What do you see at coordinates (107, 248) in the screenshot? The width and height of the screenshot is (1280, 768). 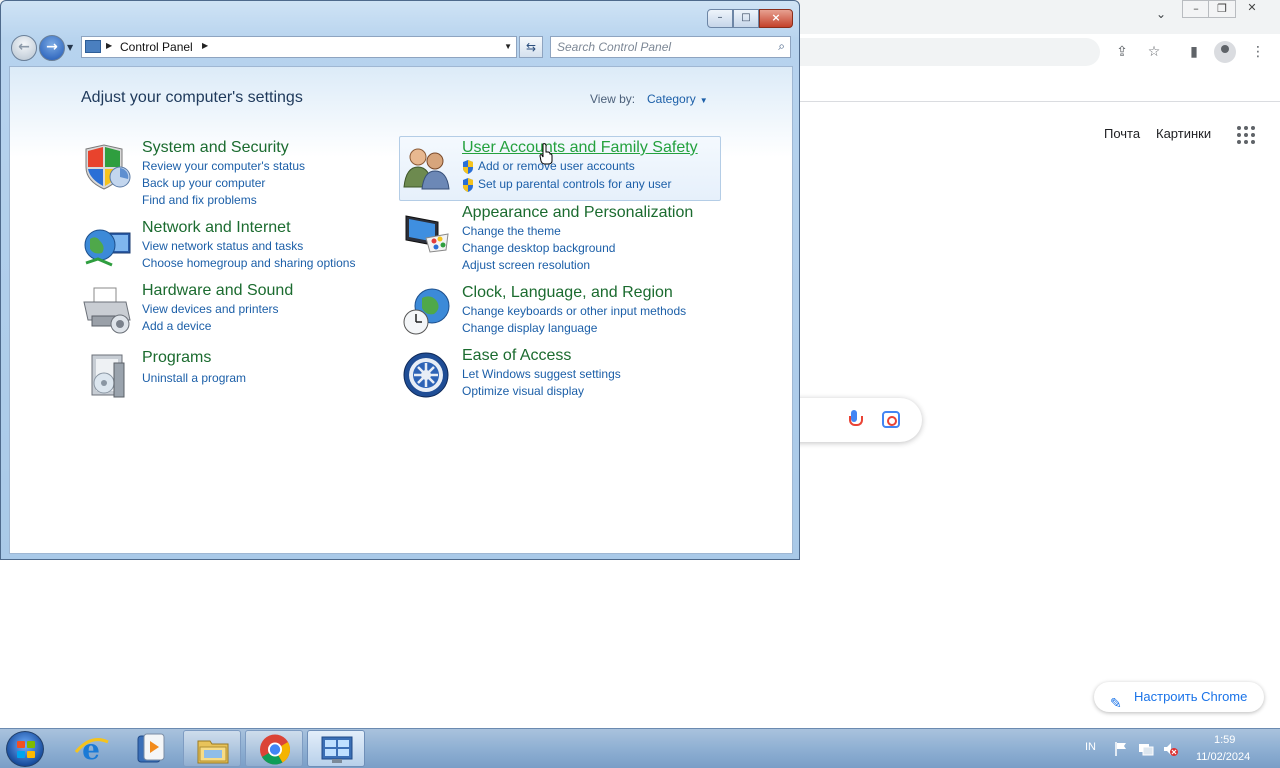 I see `globe-network-icon` at bounding box center [107, 248].